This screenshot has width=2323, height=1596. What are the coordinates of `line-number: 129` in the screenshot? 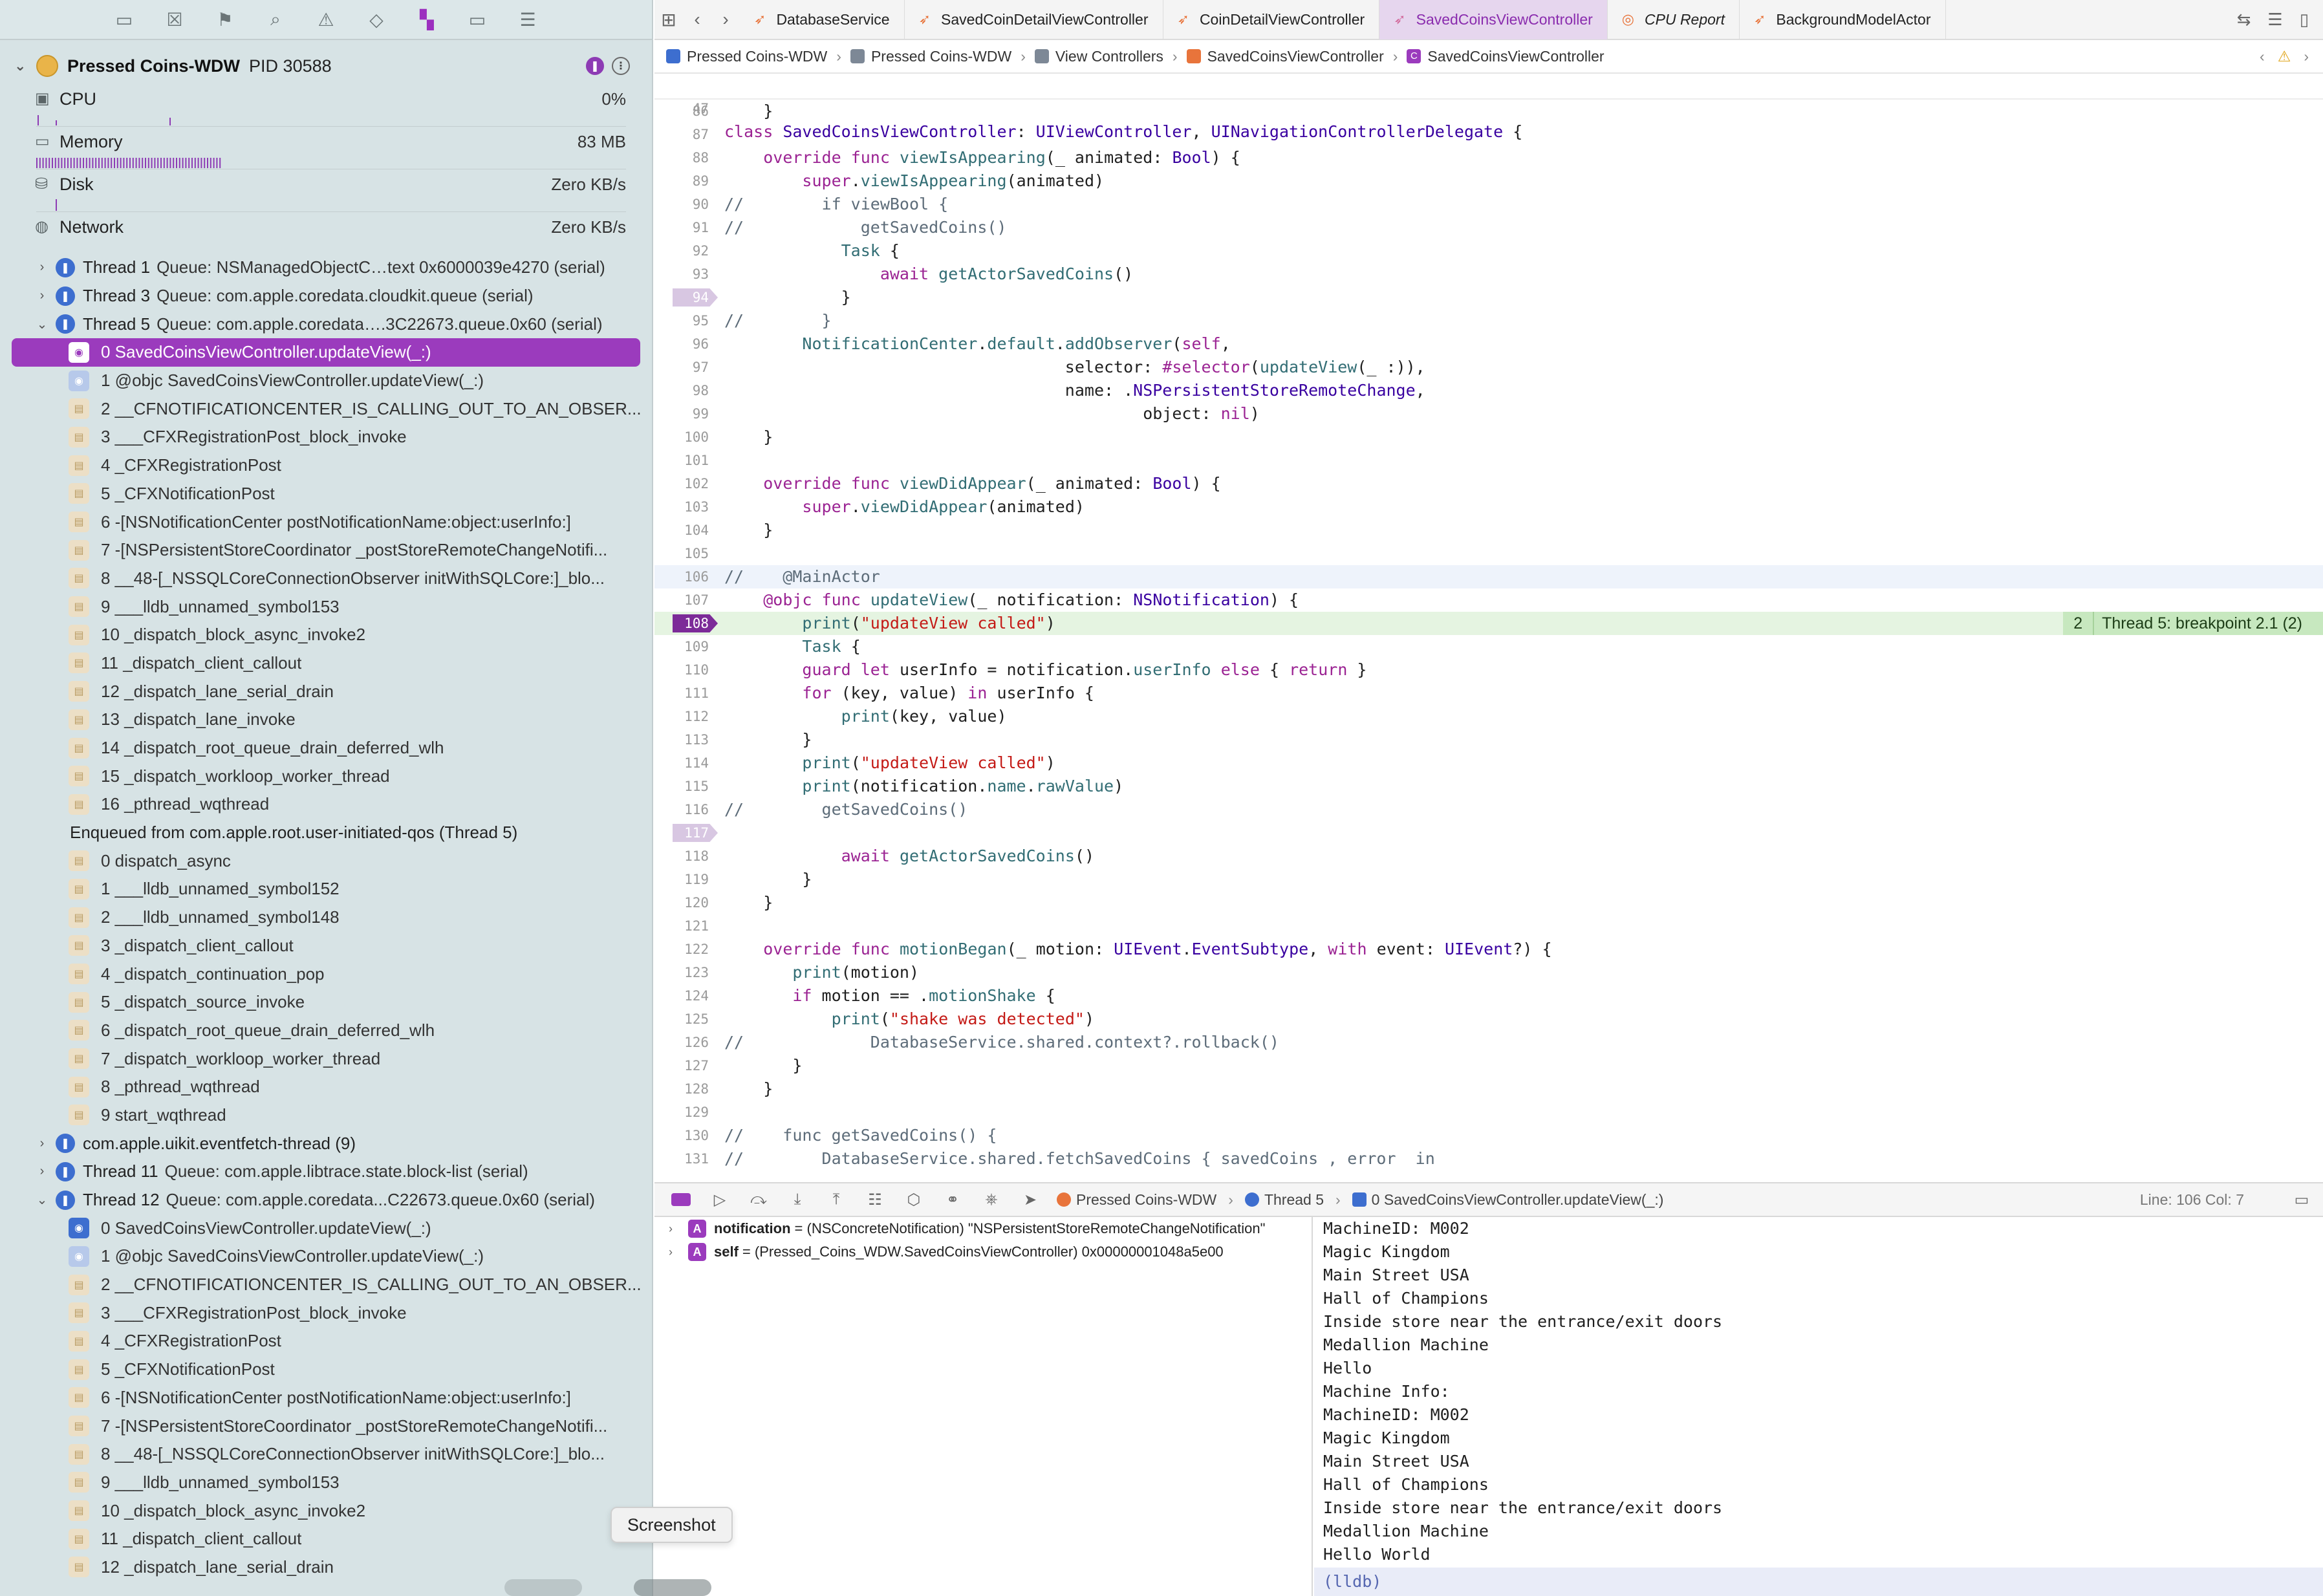 It's located at (681, 1112).